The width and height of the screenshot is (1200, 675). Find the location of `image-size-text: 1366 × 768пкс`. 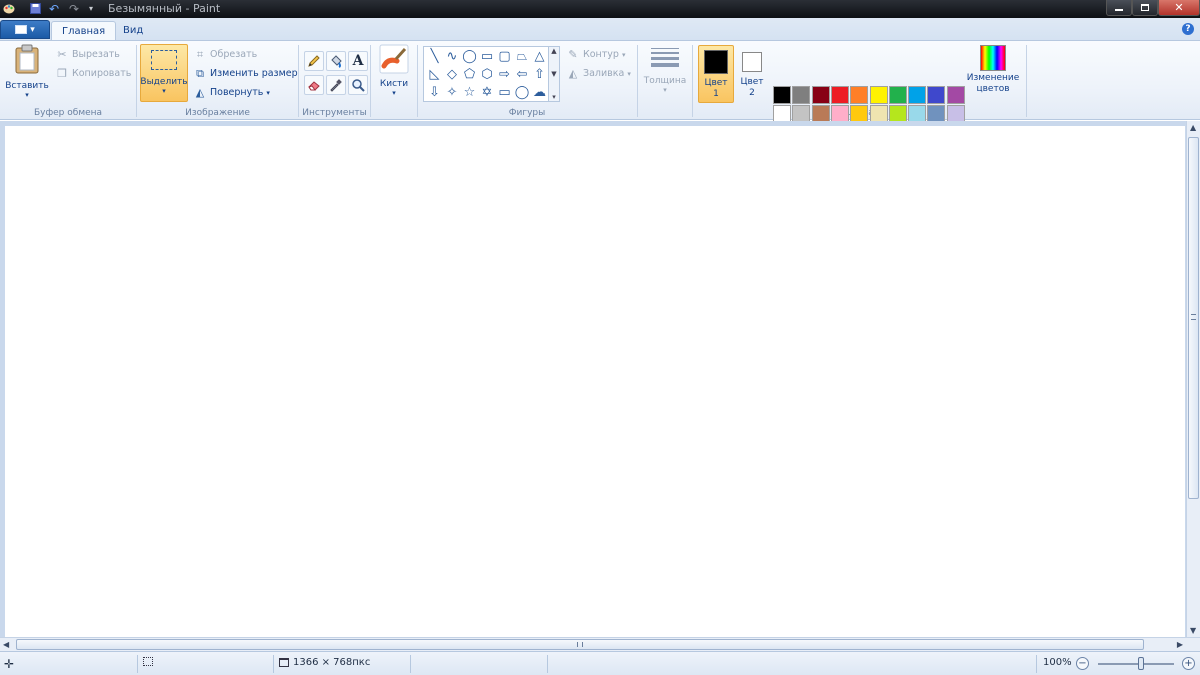

image-size-text: 1366 × 768пкс is located at coordinates (332, 662).